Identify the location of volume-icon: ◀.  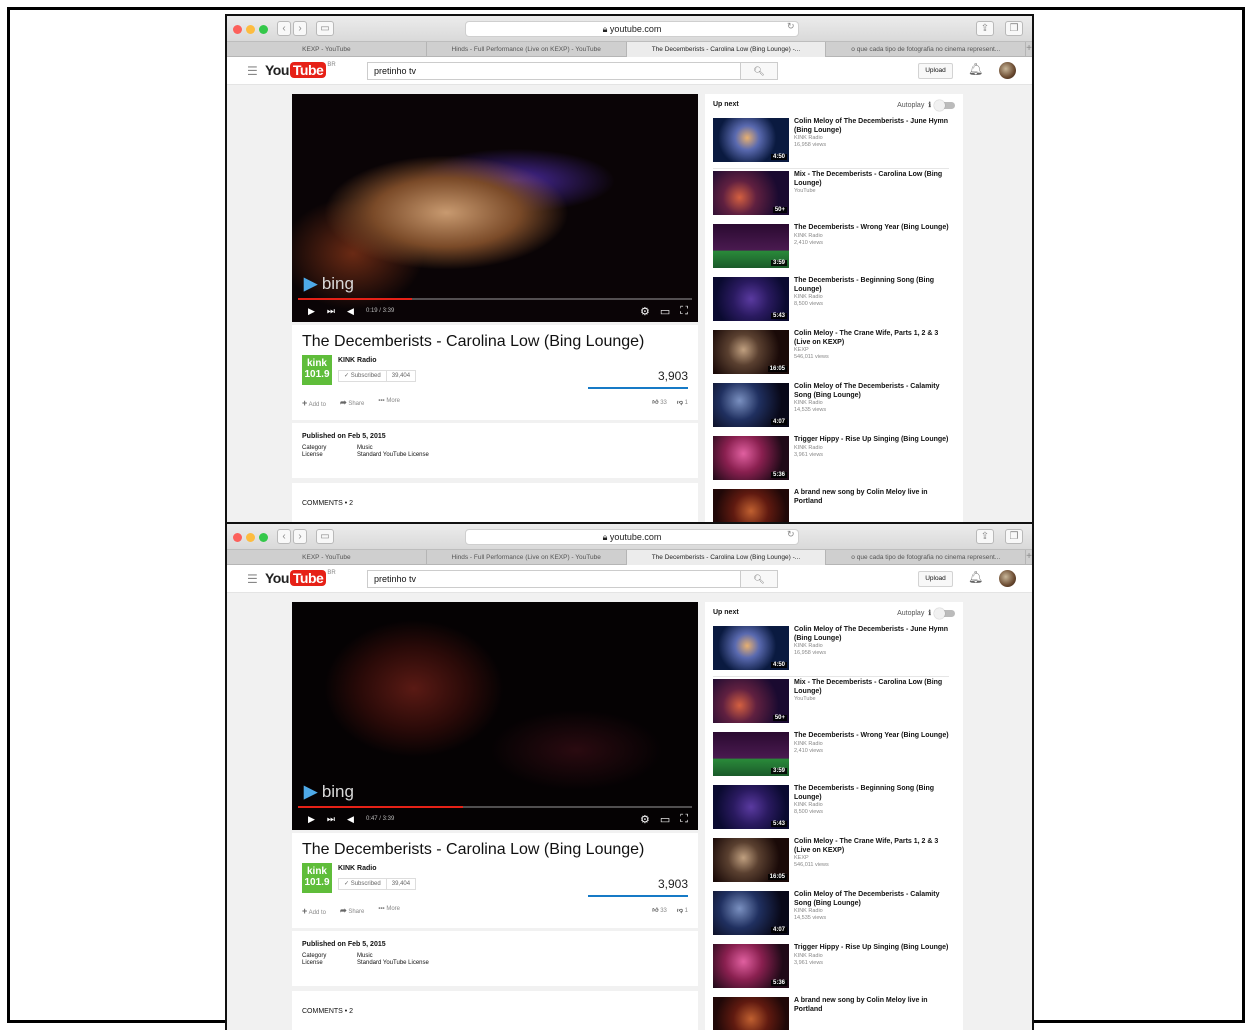
(350, 311).